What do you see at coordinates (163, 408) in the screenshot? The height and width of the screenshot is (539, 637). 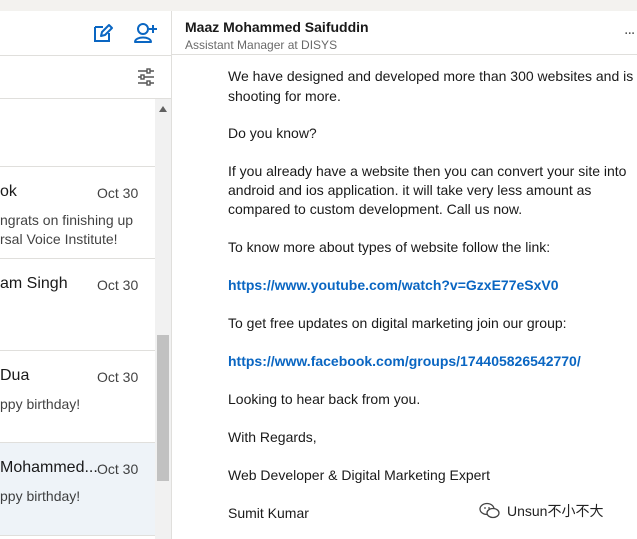 I see `scroll-thumb` at bounding box center [163, 408].